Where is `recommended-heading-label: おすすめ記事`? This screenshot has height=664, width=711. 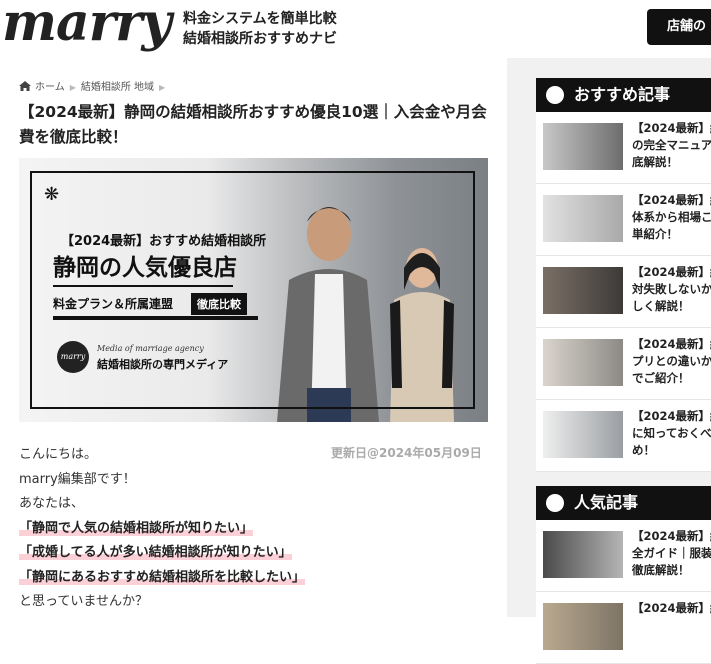
recommended-heading-label: おすすめ記事 is located at coordinates (622, 94).